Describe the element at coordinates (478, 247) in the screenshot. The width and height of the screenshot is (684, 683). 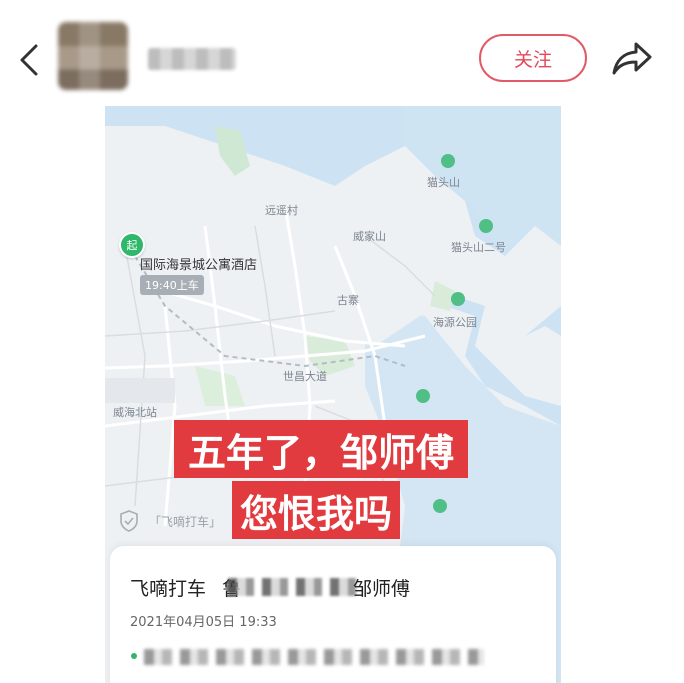
I see `map-label: 猫头山二号` at that location.